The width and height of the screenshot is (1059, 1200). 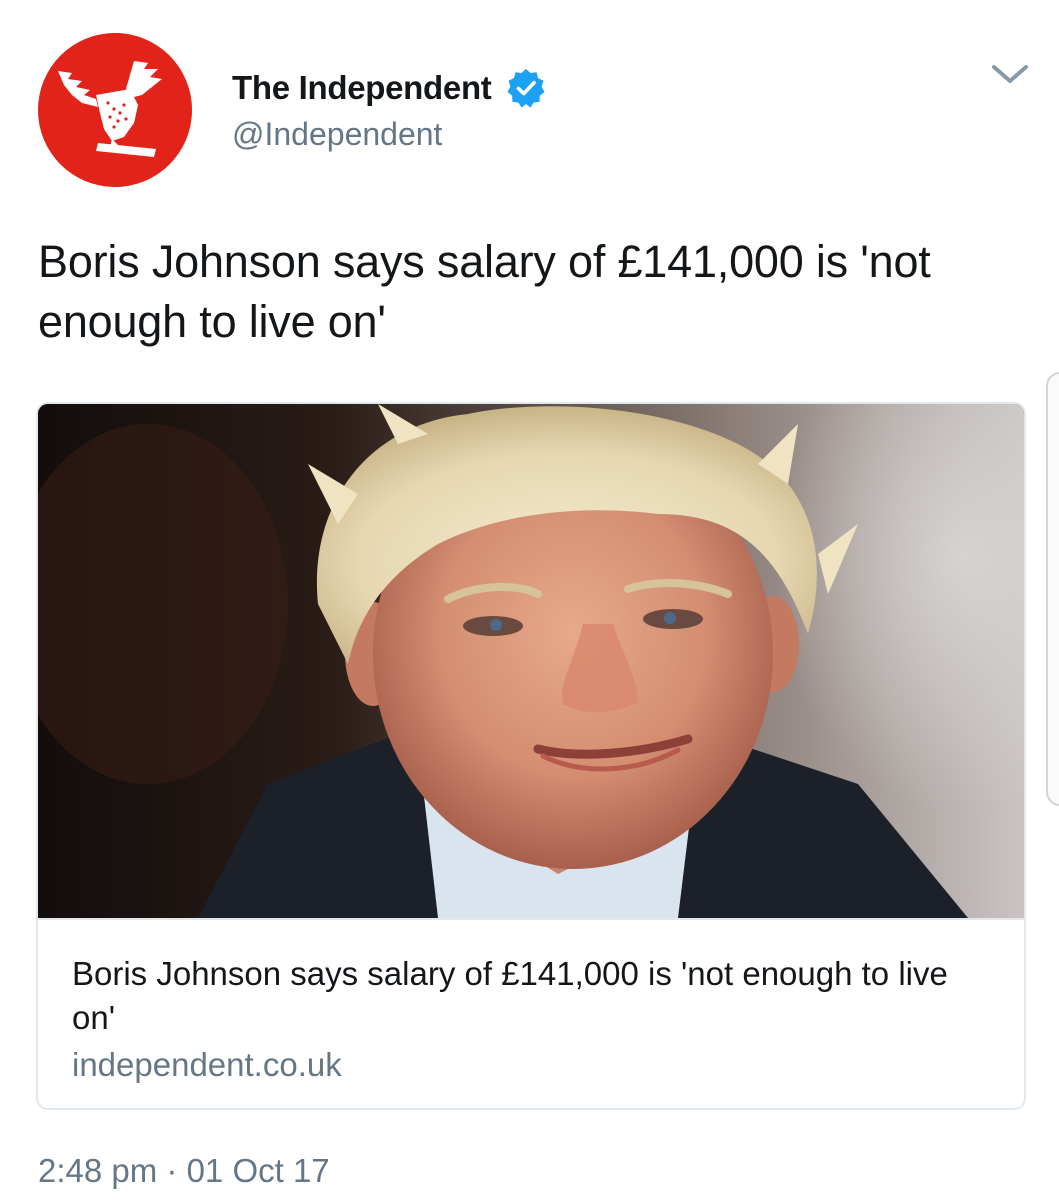 I want to click on name-row: The Independent, so click(x=389, y=88).